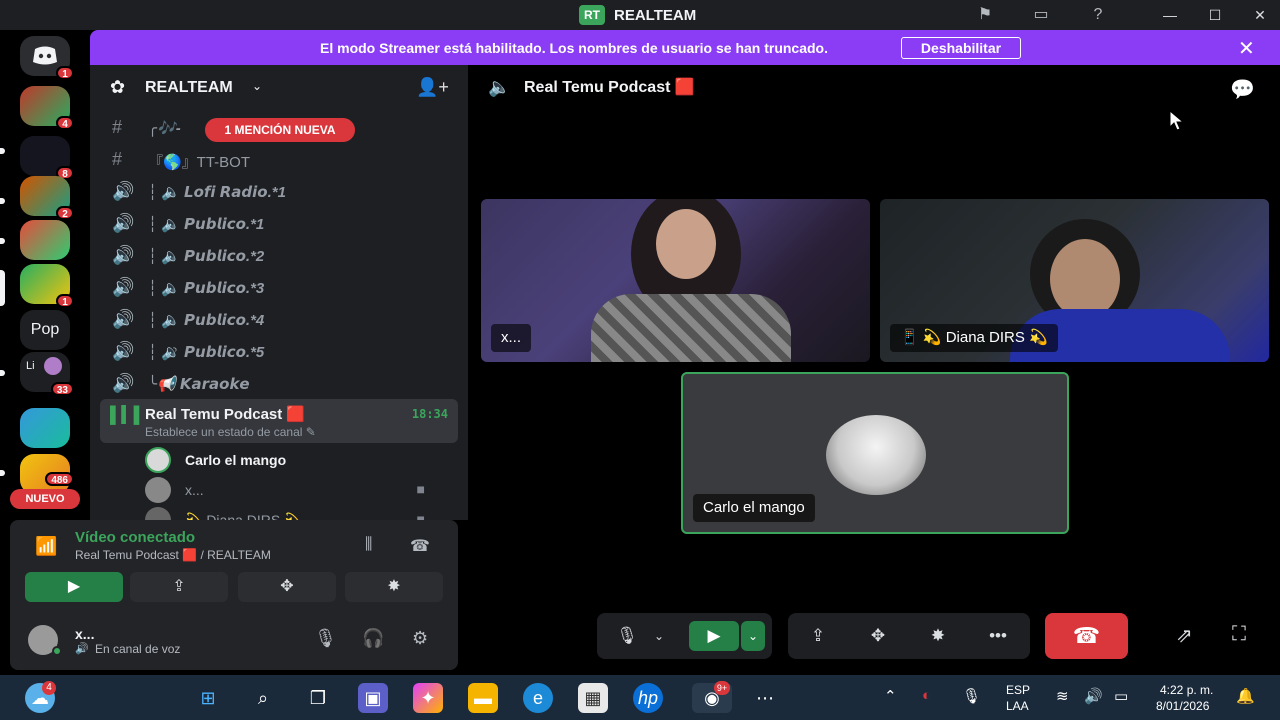 This screenshot has width=1280, height=720. I want to click on channel-text: # 『🌎』TT-BOT, so click(280, 160).